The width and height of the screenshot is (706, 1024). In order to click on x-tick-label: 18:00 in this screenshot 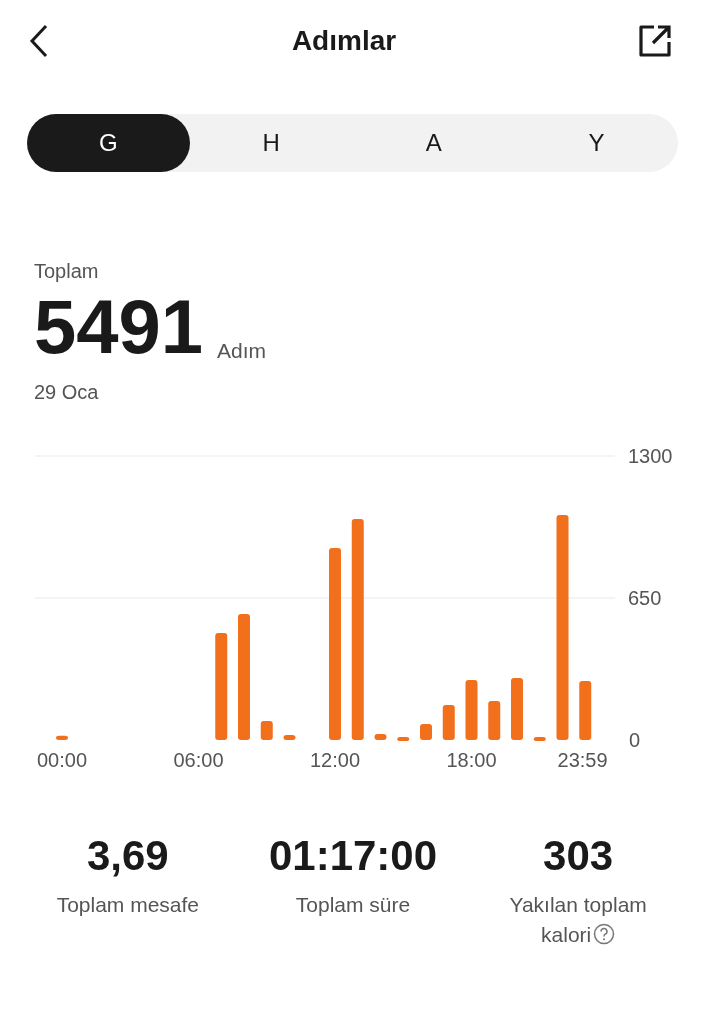, I will do `click(471, 760)`.